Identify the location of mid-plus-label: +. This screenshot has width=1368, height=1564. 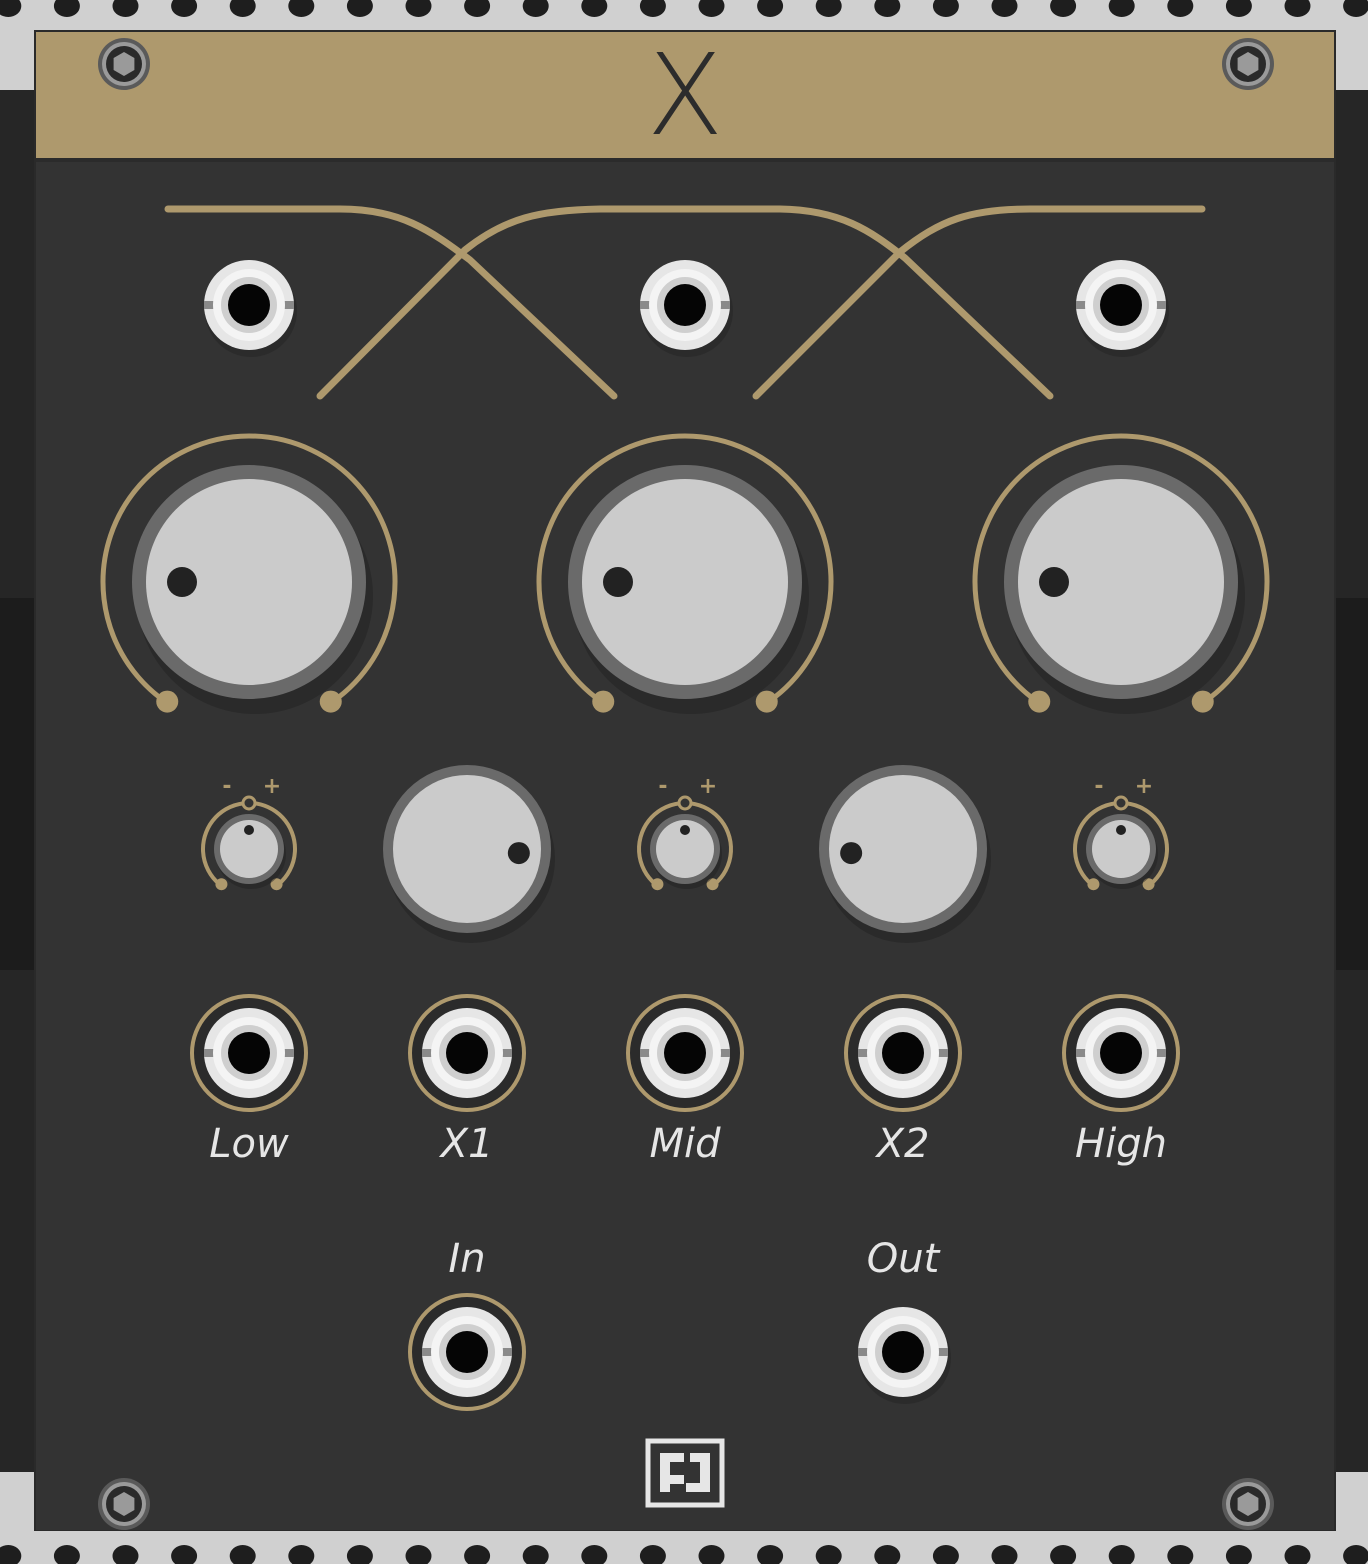
(708, 786).